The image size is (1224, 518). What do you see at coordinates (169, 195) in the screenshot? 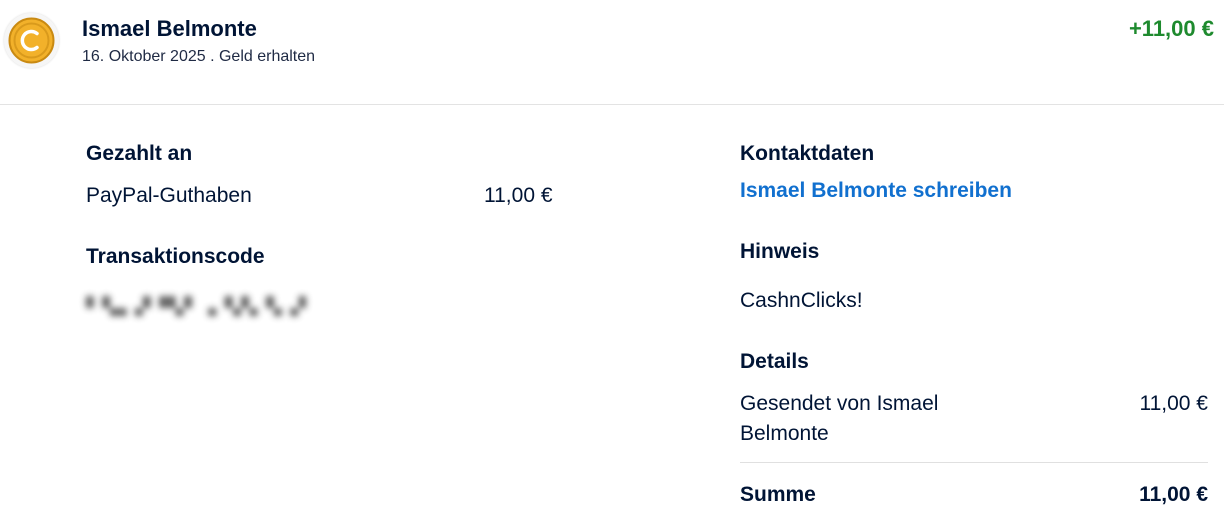
I see `paid-to-method: PayPal-Guthaben` at bounding box center [169, 195].